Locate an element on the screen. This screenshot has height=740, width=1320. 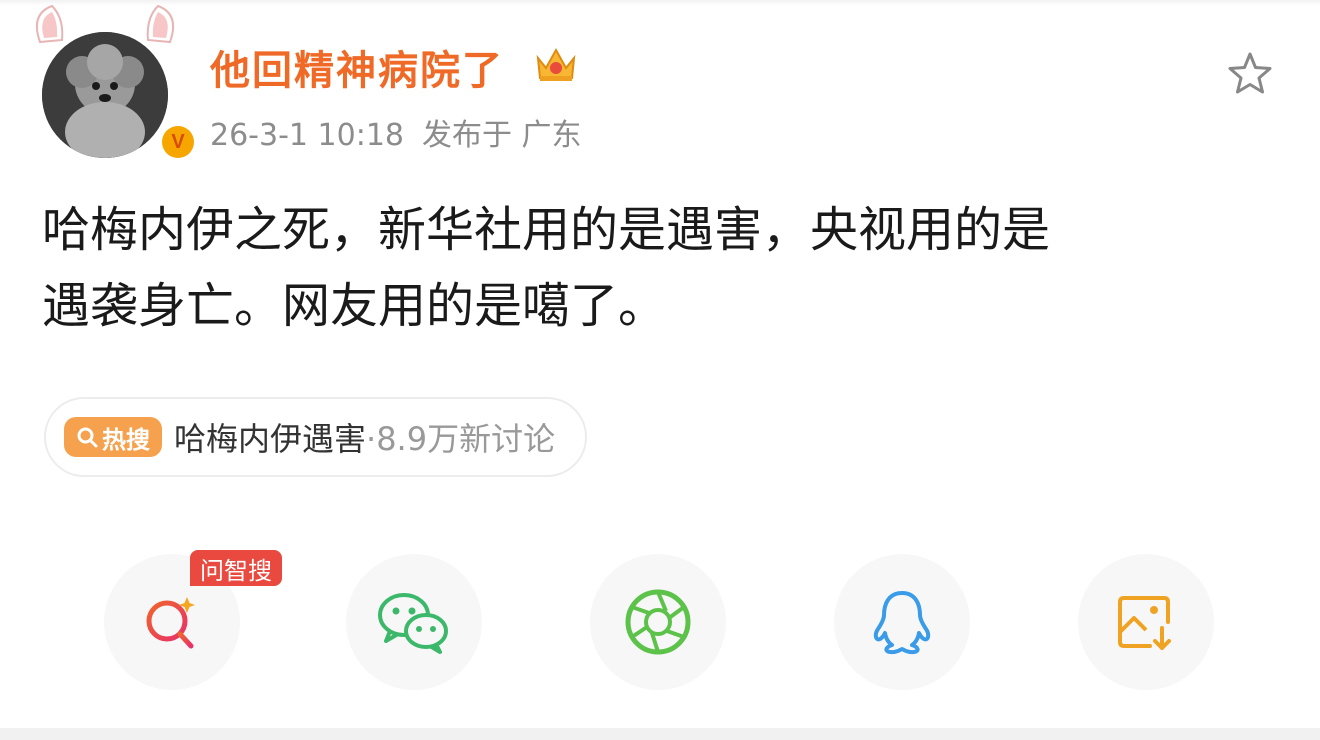
wechat-share-button is located at coordinates (414, 622).